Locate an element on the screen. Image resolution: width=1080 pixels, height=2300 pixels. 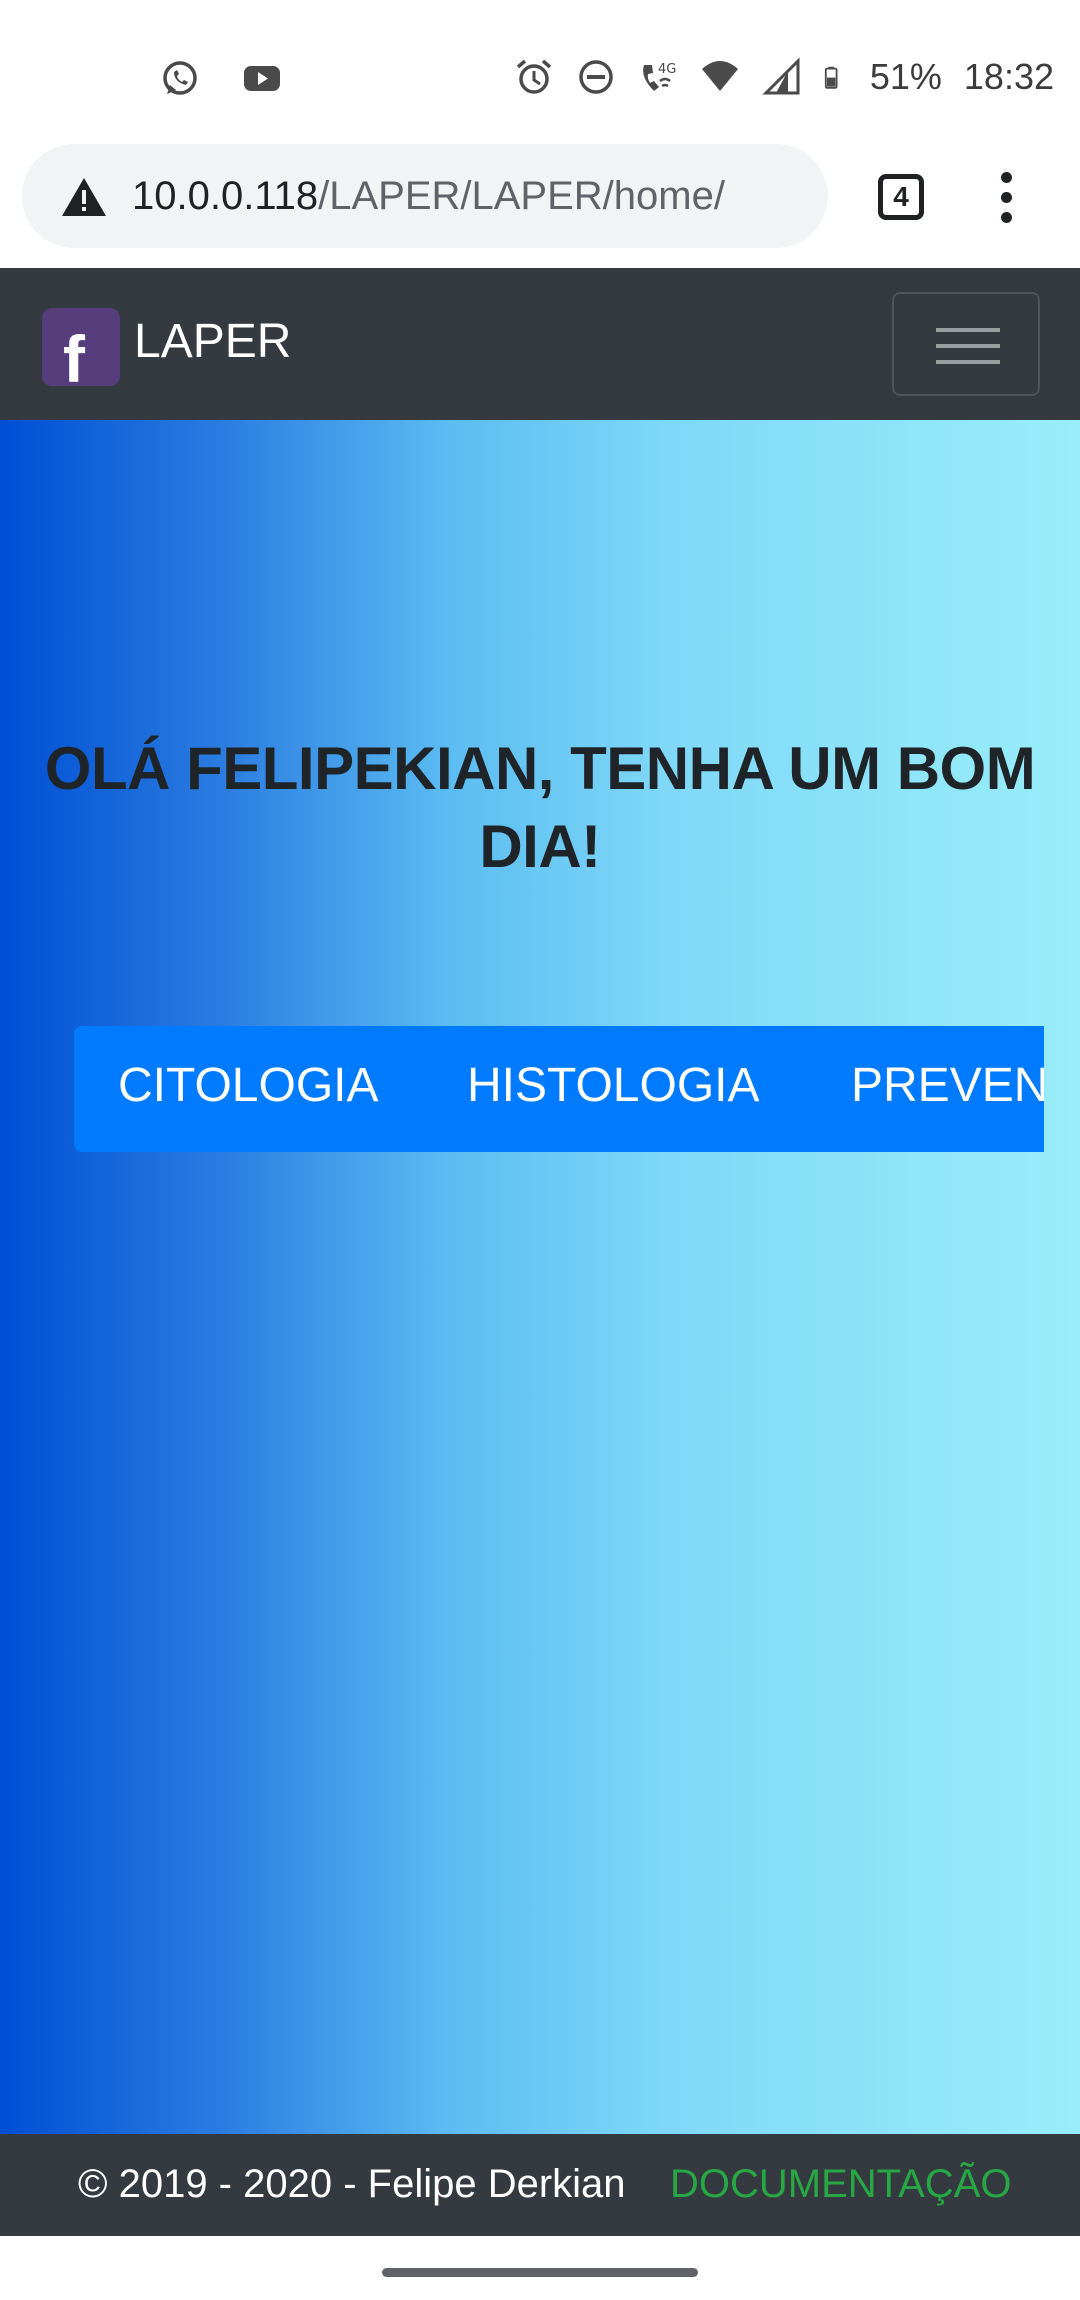
hamburger-icon is located at coordinates (968, 330).